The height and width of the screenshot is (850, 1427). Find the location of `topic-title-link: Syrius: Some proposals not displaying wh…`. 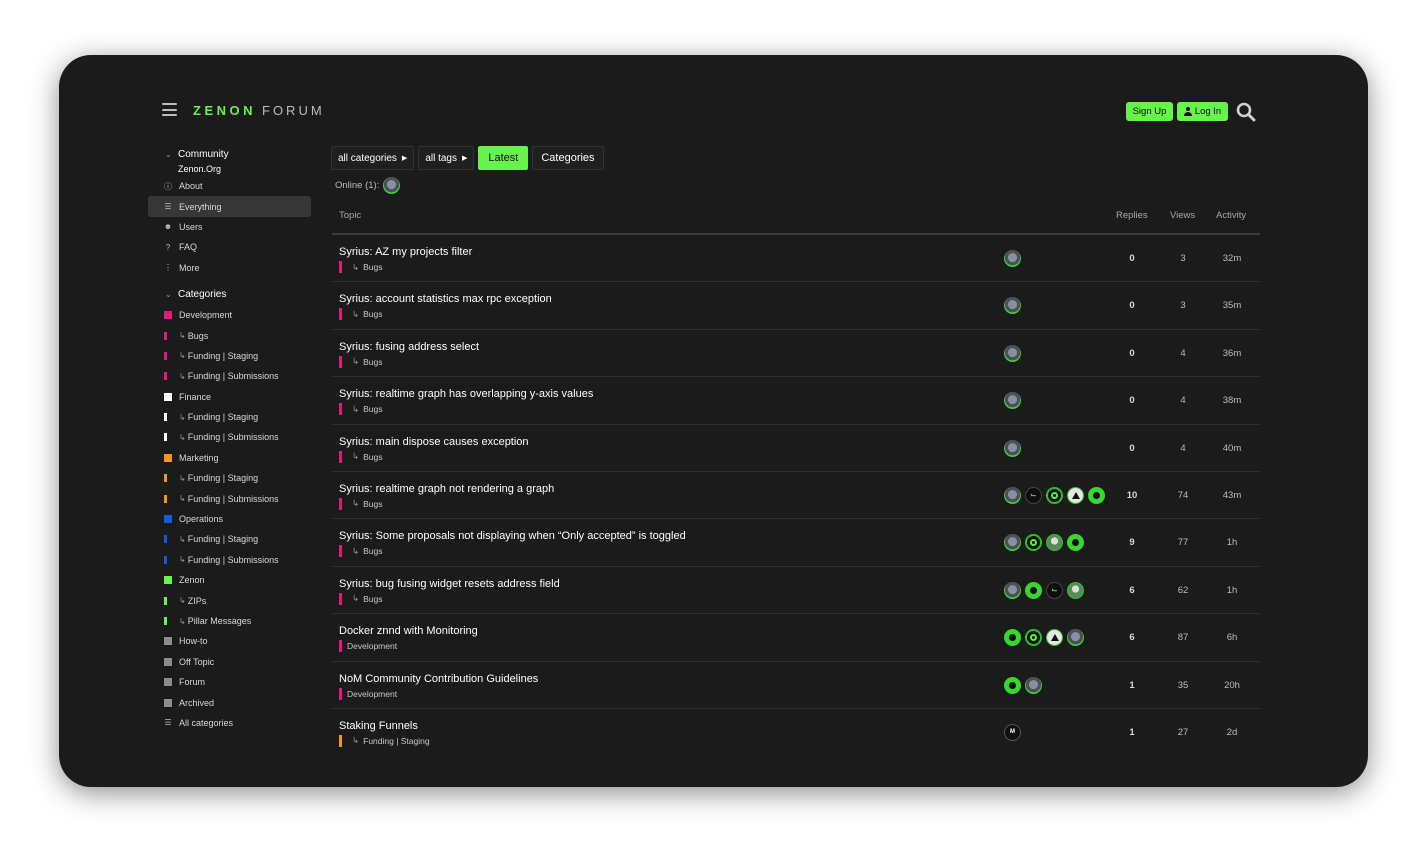

topic-title-link: Syrius: Some proposals not displaying wh… is located at coordinates (512, 536).